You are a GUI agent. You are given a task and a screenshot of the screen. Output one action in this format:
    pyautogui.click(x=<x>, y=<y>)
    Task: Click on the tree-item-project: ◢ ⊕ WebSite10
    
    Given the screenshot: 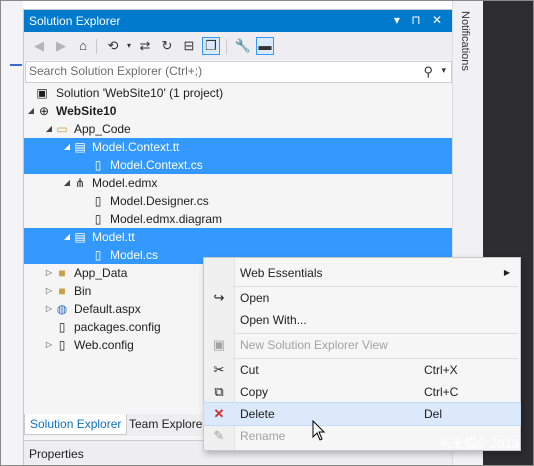 What is the action you would take?
    pyautogui.click(x=238, y=111)
    